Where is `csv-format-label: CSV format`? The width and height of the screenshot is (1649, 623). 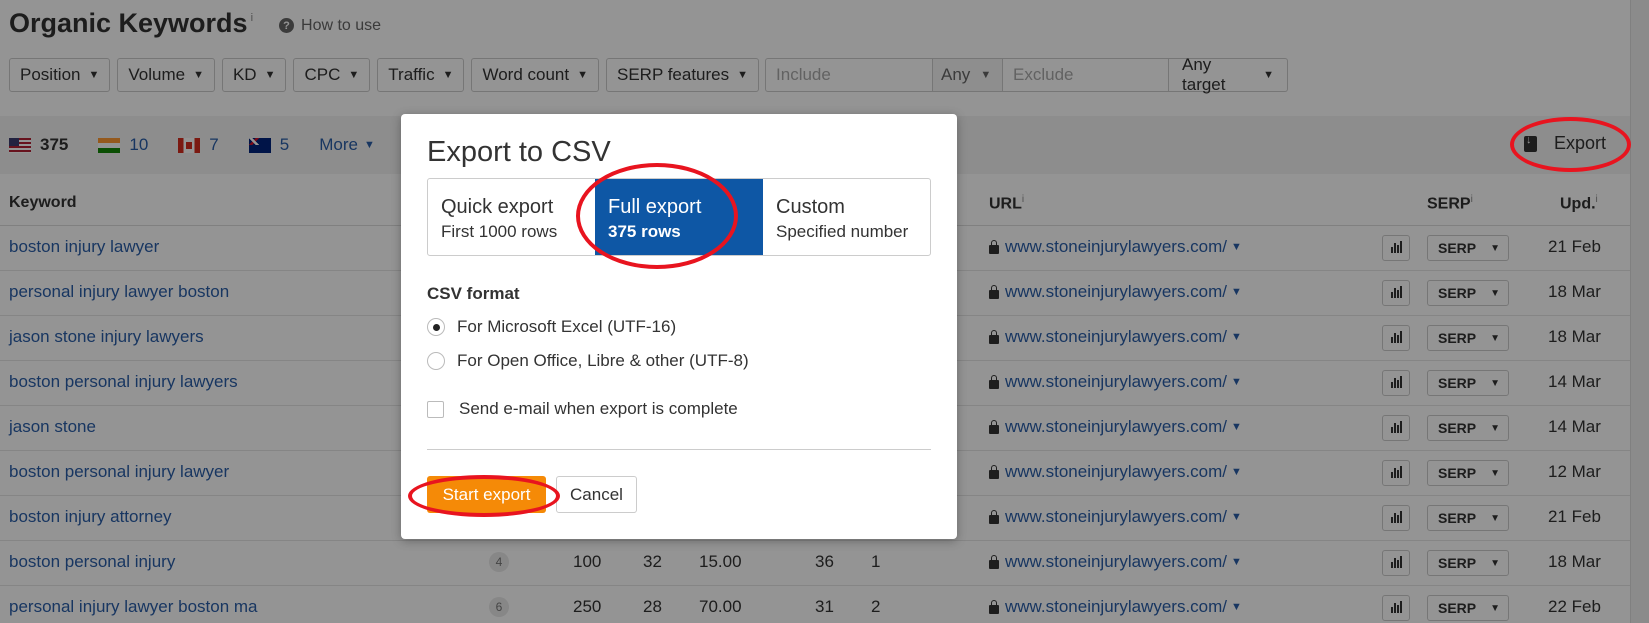 csv-format-label: CSV format is located at coordinates (473, 293).